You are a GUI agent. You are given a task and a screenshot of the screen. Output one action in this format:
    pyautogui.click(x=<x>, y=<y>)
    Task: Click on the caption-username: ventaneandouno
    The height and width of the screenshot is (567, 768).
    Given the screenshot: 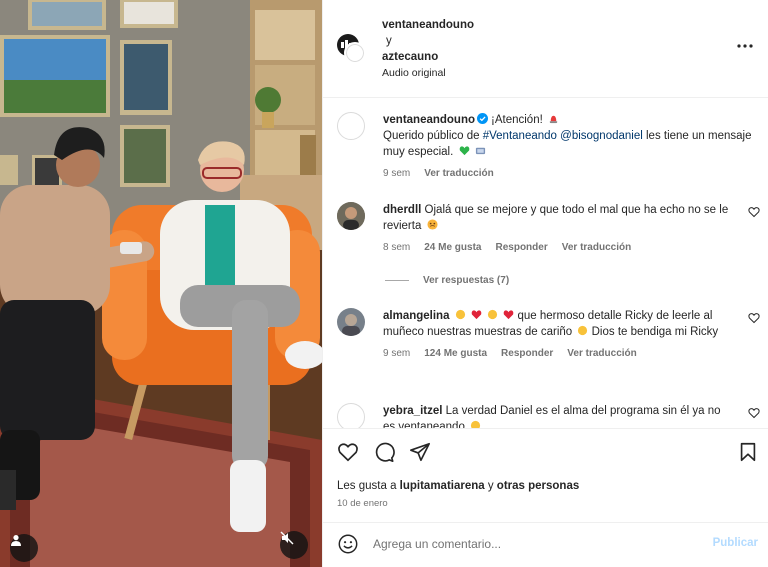 What is the action you would take?
    pyautogui.click(x=429, y=120)
    